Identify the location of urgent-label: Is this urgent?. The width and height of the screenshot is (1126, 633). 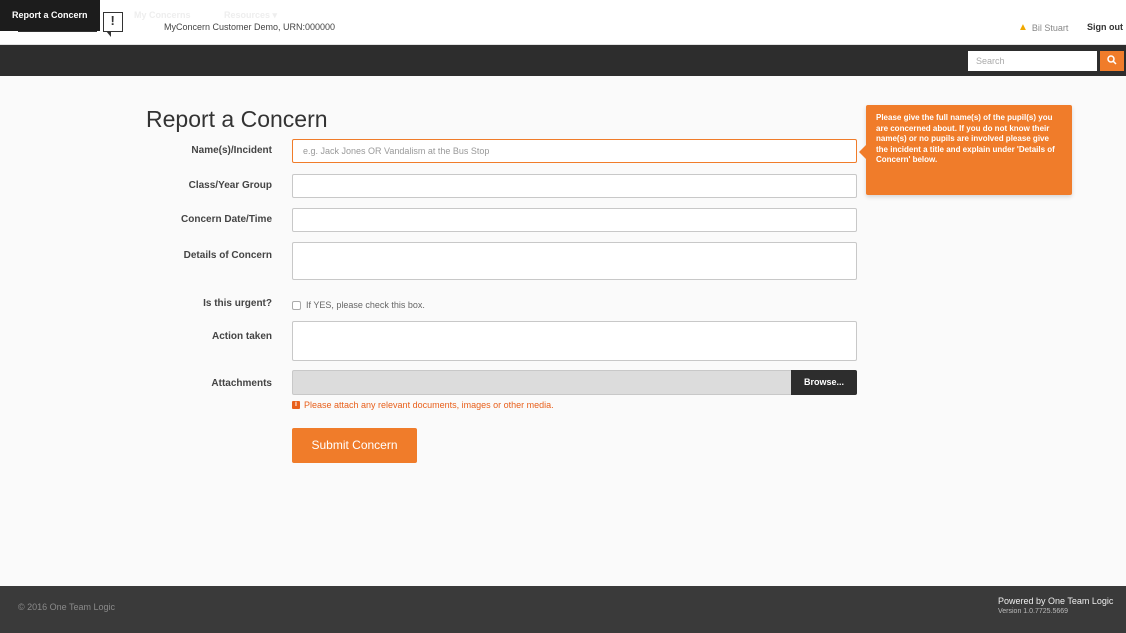
(237, 303).